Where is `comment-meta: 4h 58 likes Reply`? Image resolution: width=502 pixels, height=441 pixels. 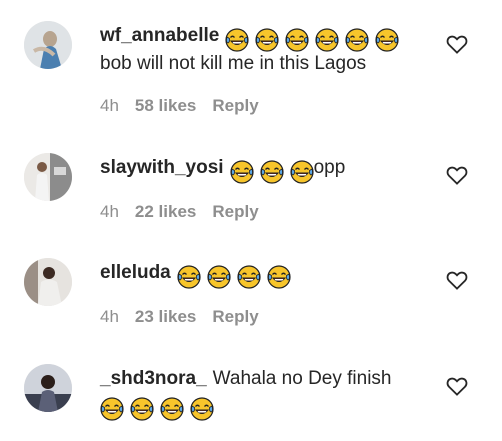
comment-meta: 4h 58 likes Reply is located at coordinates (187, 106).